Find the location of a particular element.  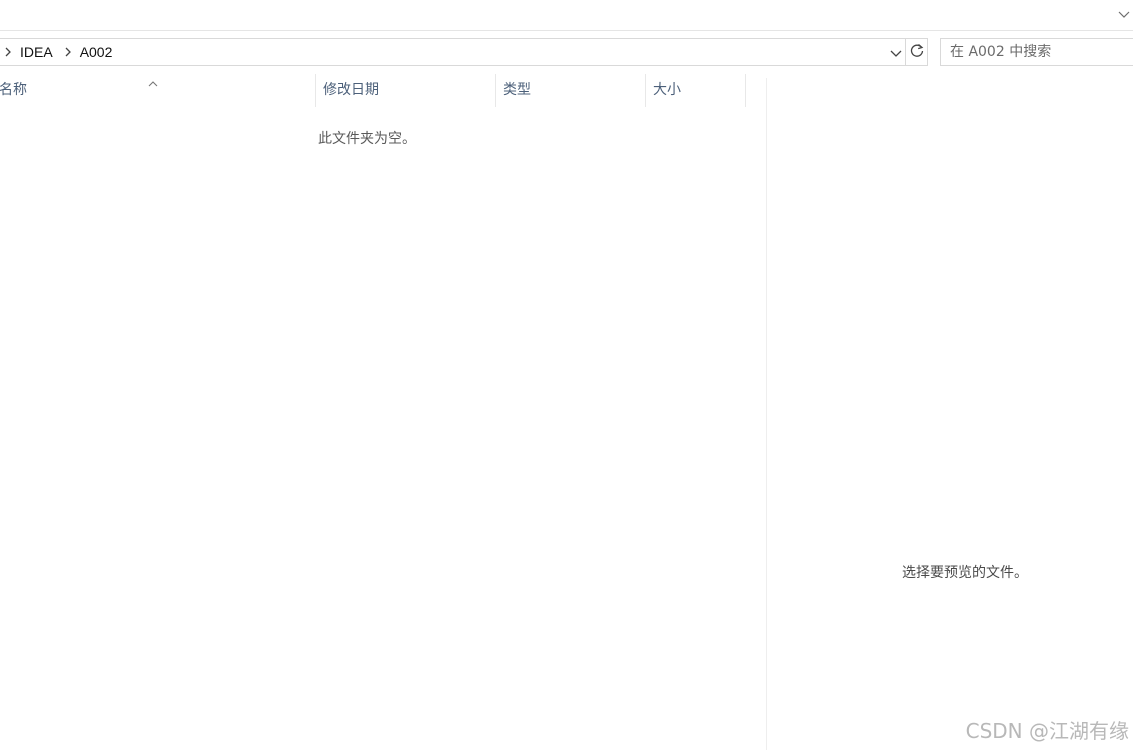

search-input is located at coordinates (1037, 52).